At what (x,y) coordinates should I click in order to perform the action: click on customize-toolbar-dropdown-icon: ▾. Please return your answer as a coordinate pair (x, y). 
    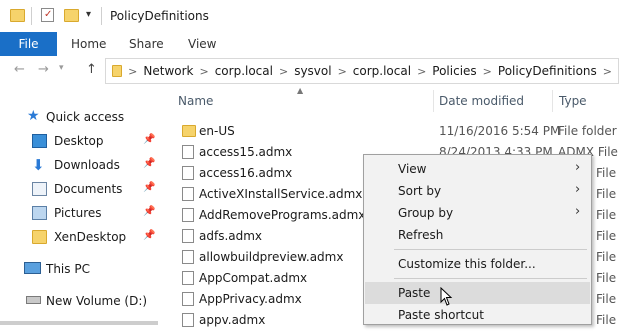
    Looking at the image, I should click on (88, 14).